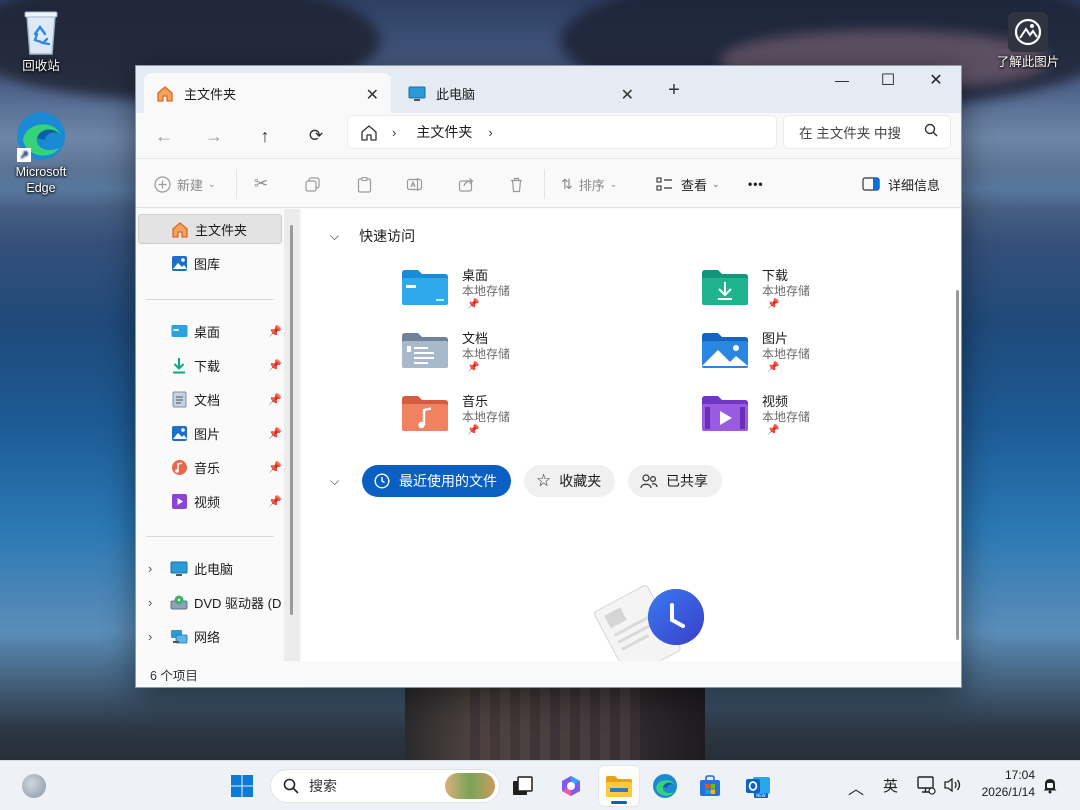 The width and height of the screenshot is (1080, 810). I want to click on file-explorer-taskbar, so click(619, 786).